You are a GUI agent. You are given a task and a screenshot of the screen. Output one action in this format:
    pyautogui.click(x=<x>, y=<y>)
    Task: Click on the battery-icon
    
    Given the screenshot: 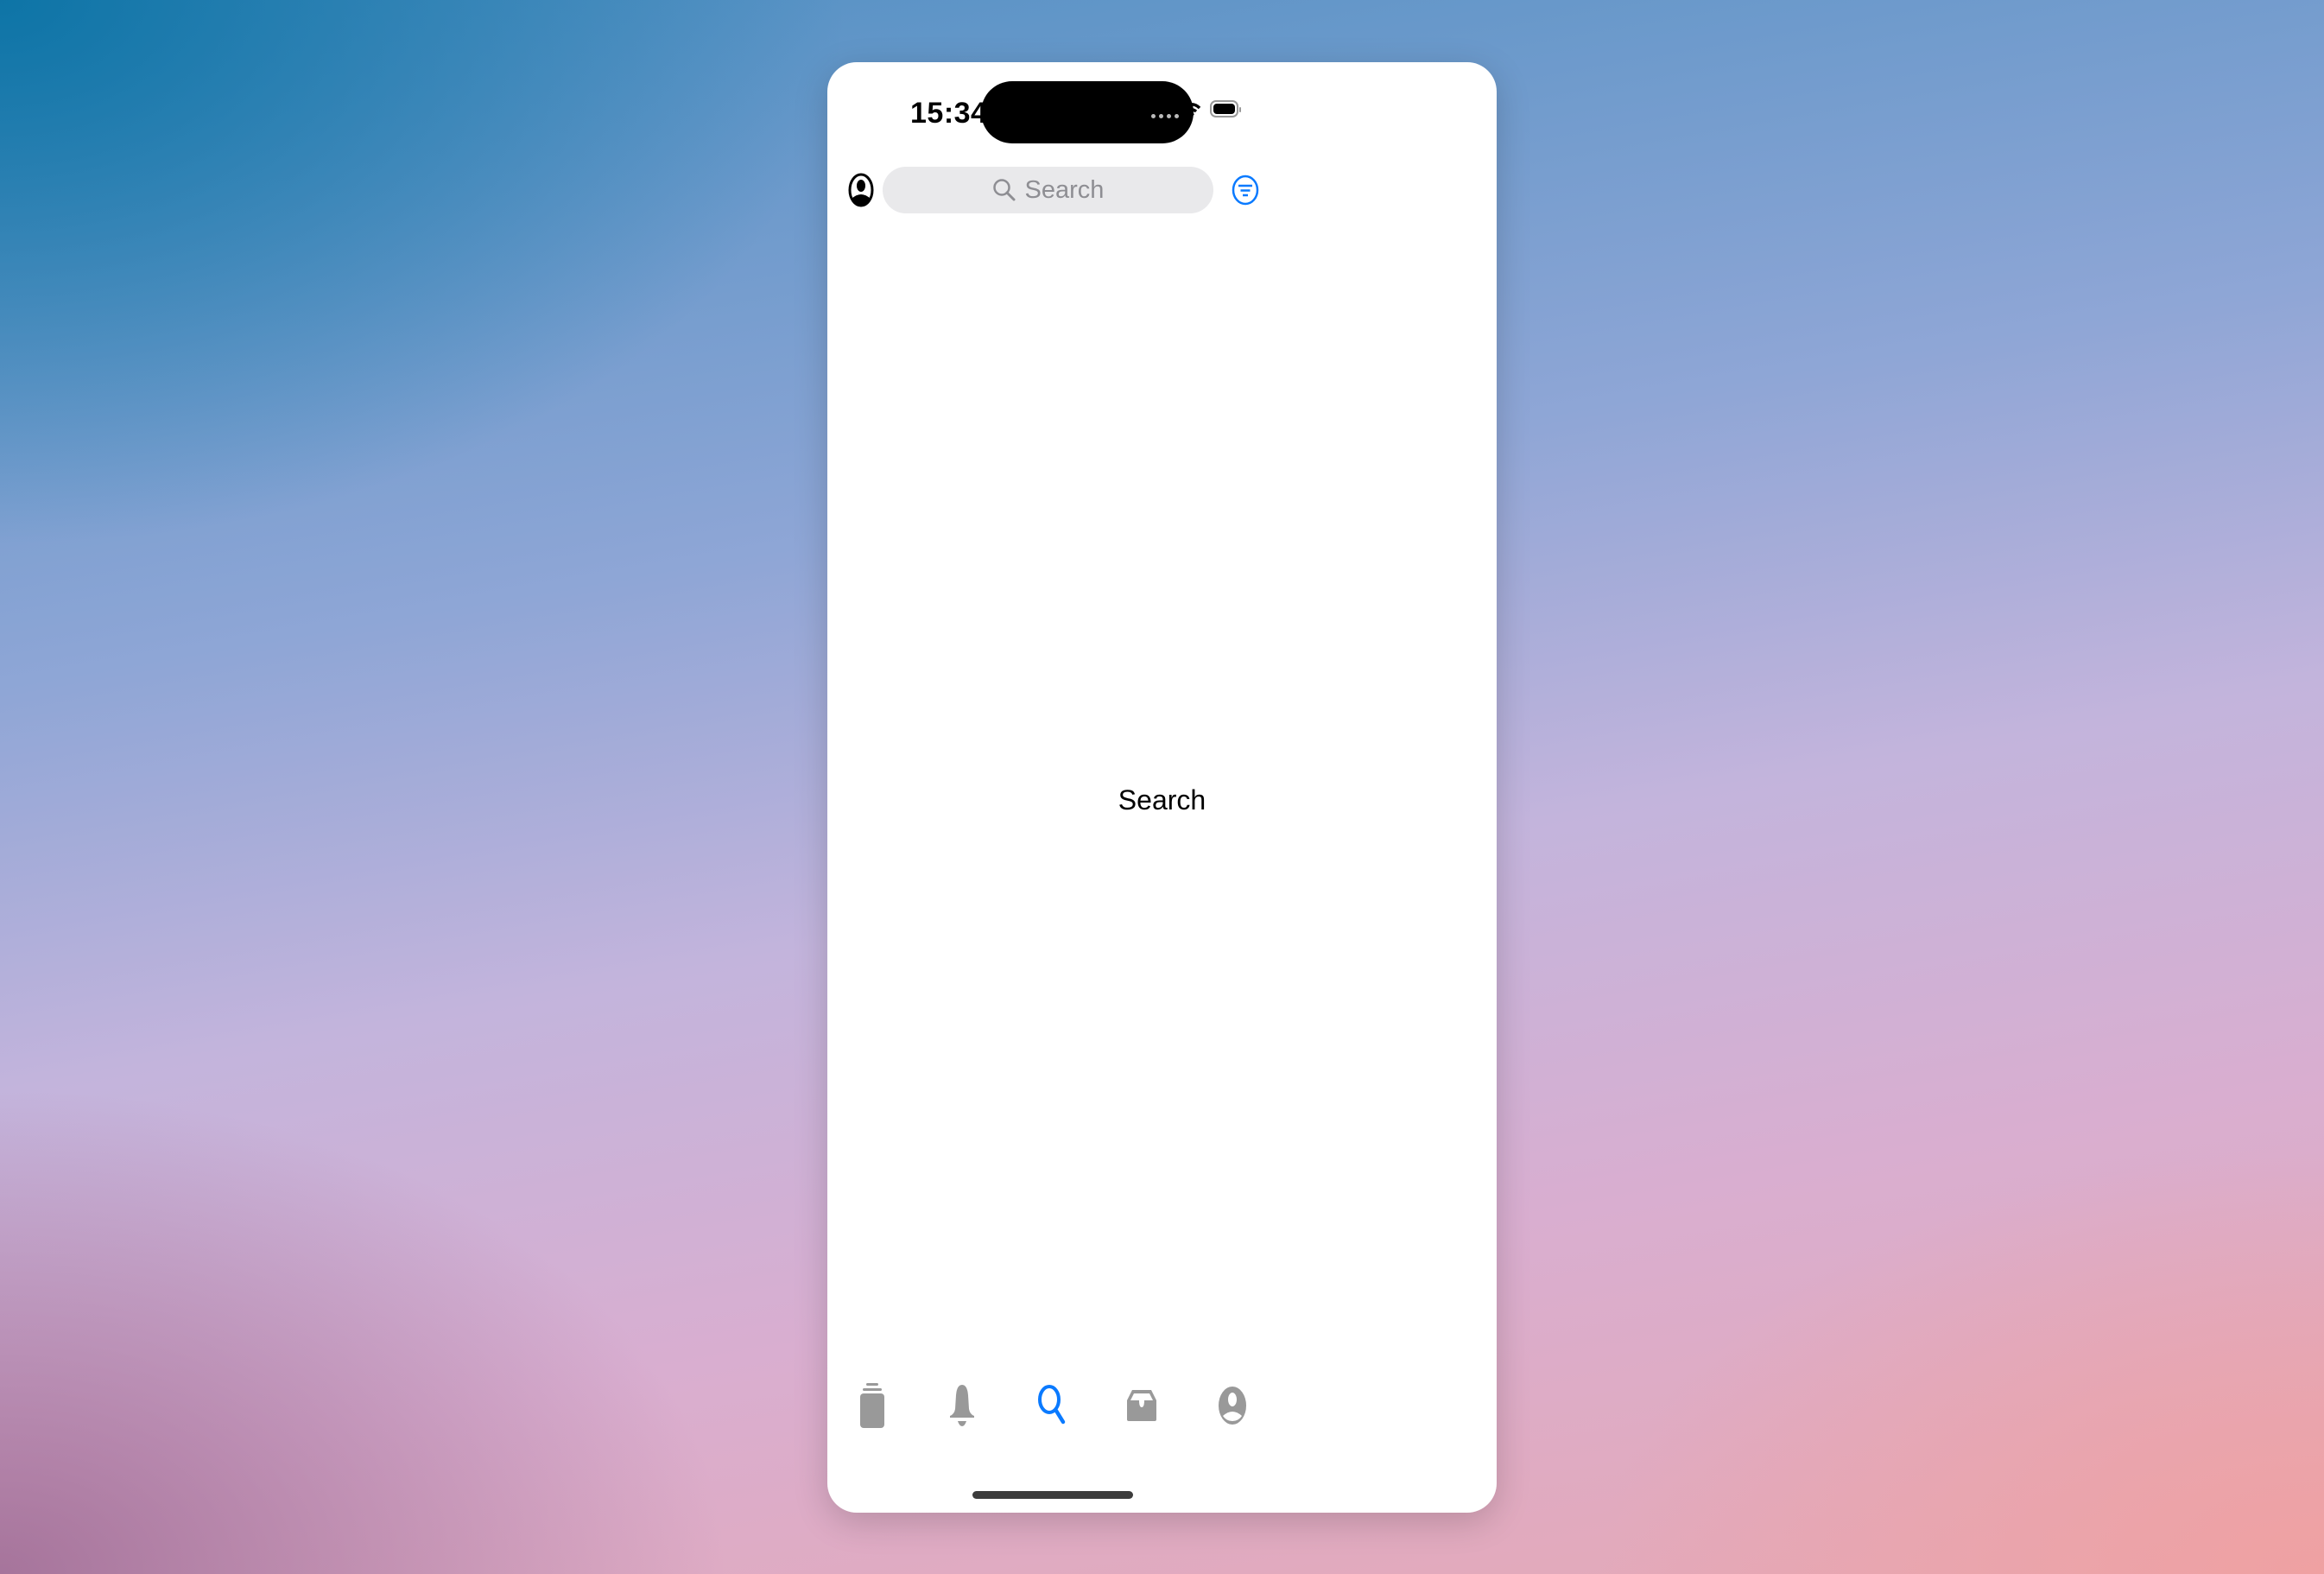 What is the action you would take?
    pyautogui.click(x=1225, y=108)
    